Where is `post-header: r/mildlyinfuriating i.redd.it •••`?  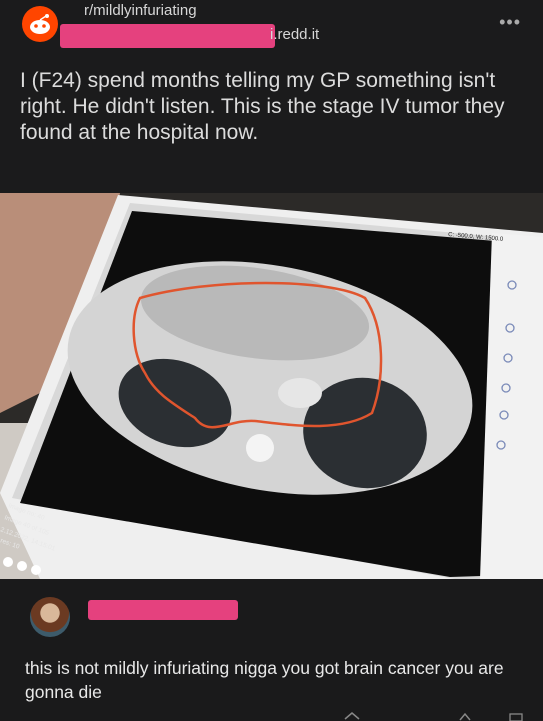 post-header: r/mildlyinfuriating i.redd.it ••• is located at coordinates (271, 30).